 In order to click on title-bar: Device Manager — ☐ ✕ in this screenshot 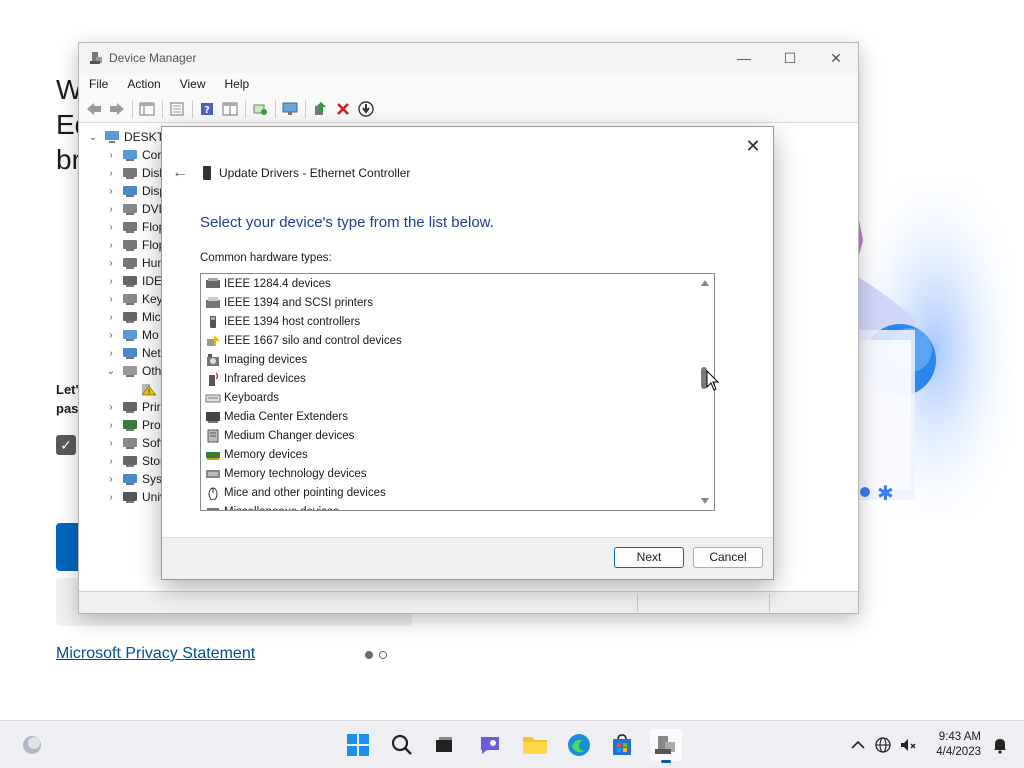, I will do `click(468, 58)`.